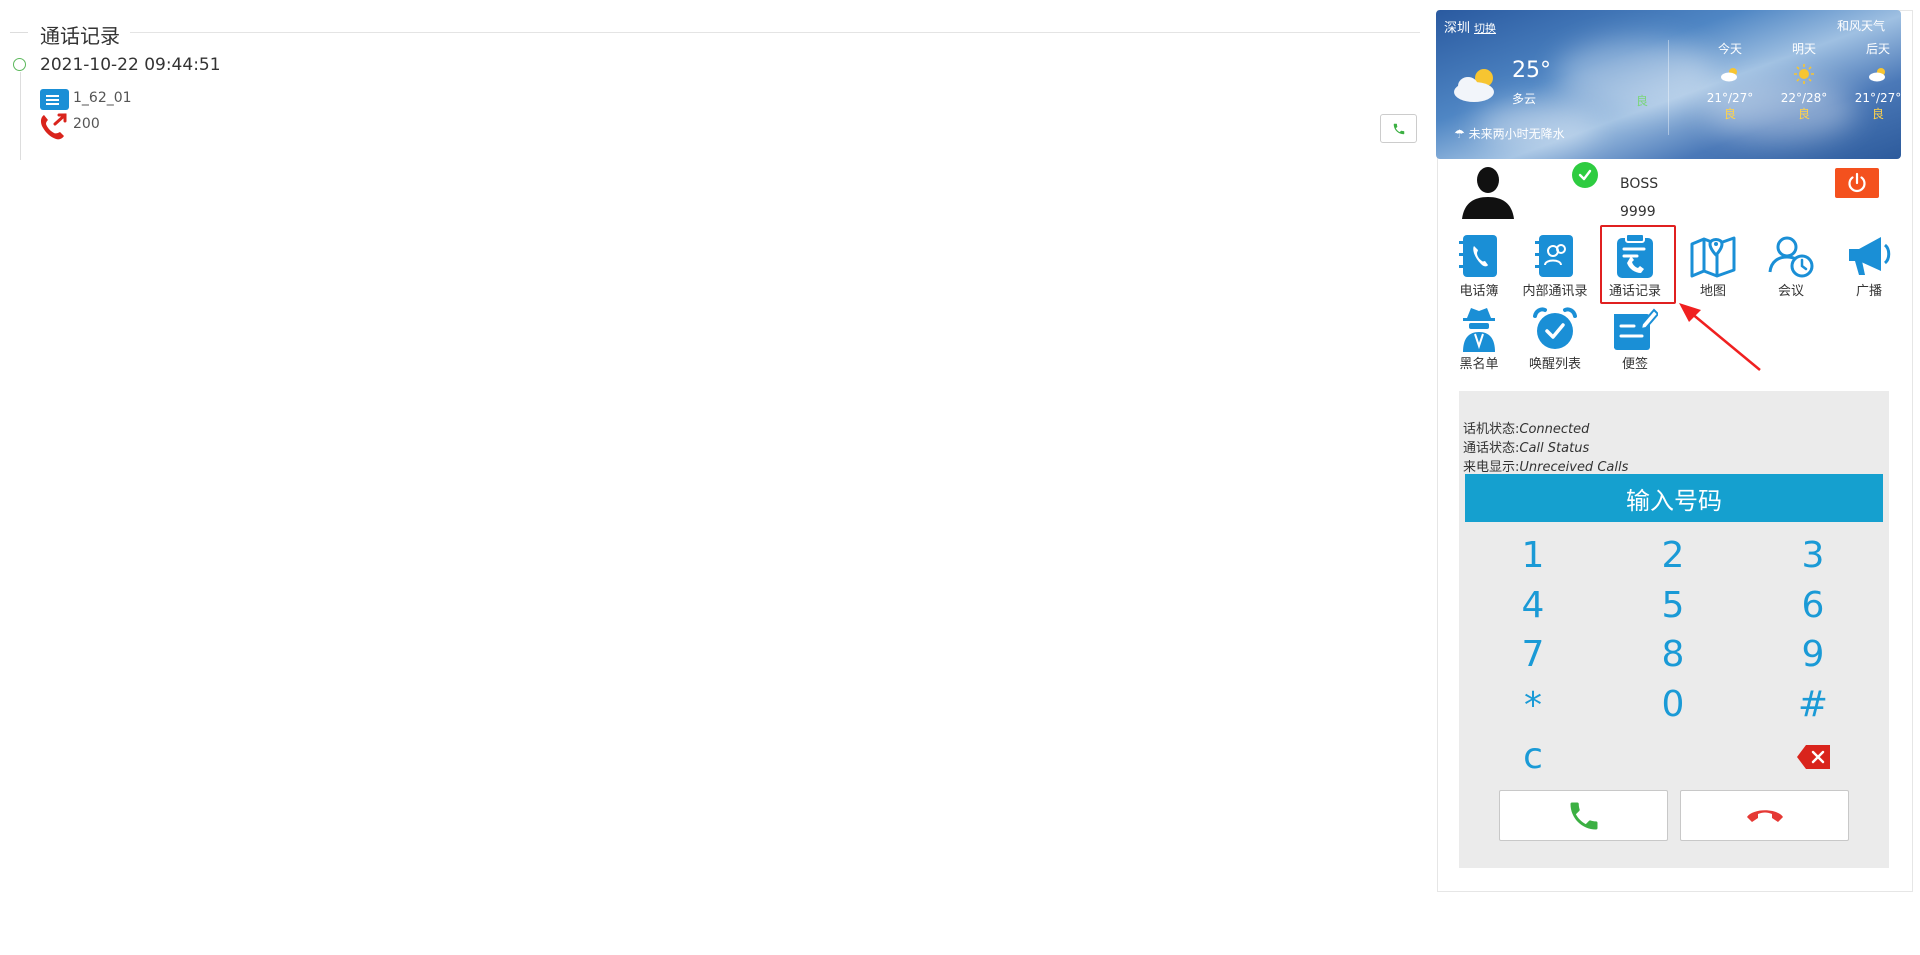  What do you see at coordinates (130, 65) in the screenshot?
I see `log-entry-time: 2021-10-22 09:44:51` at bounding box center [130, 65].